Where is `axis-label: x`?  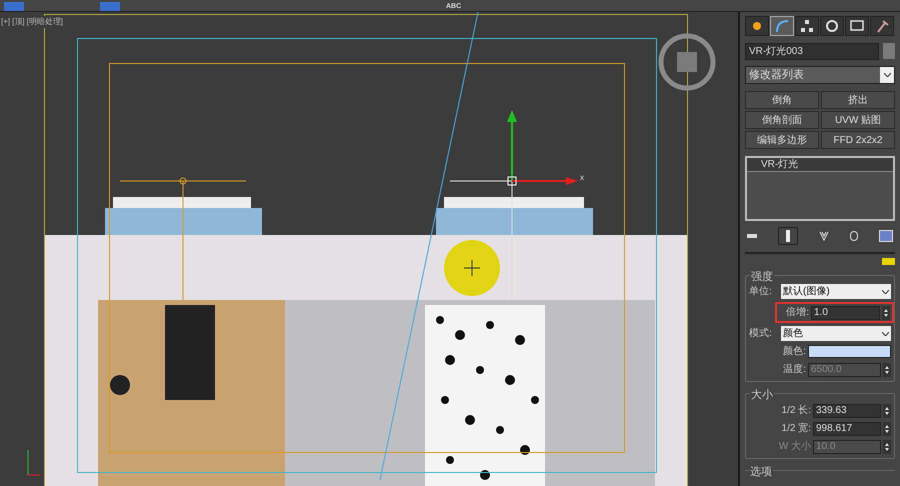
axis-label: x is located at coordinates (582, 178).